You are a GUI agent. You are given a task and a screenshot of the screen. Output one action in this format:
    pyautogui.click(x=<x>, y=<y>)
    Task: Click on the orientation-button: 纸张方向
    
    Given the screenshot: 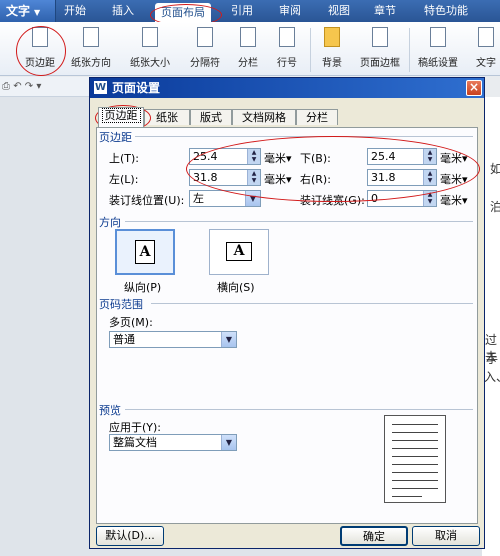 What is the action you would take?
    pyautogui.click(x=91, y=49)
    